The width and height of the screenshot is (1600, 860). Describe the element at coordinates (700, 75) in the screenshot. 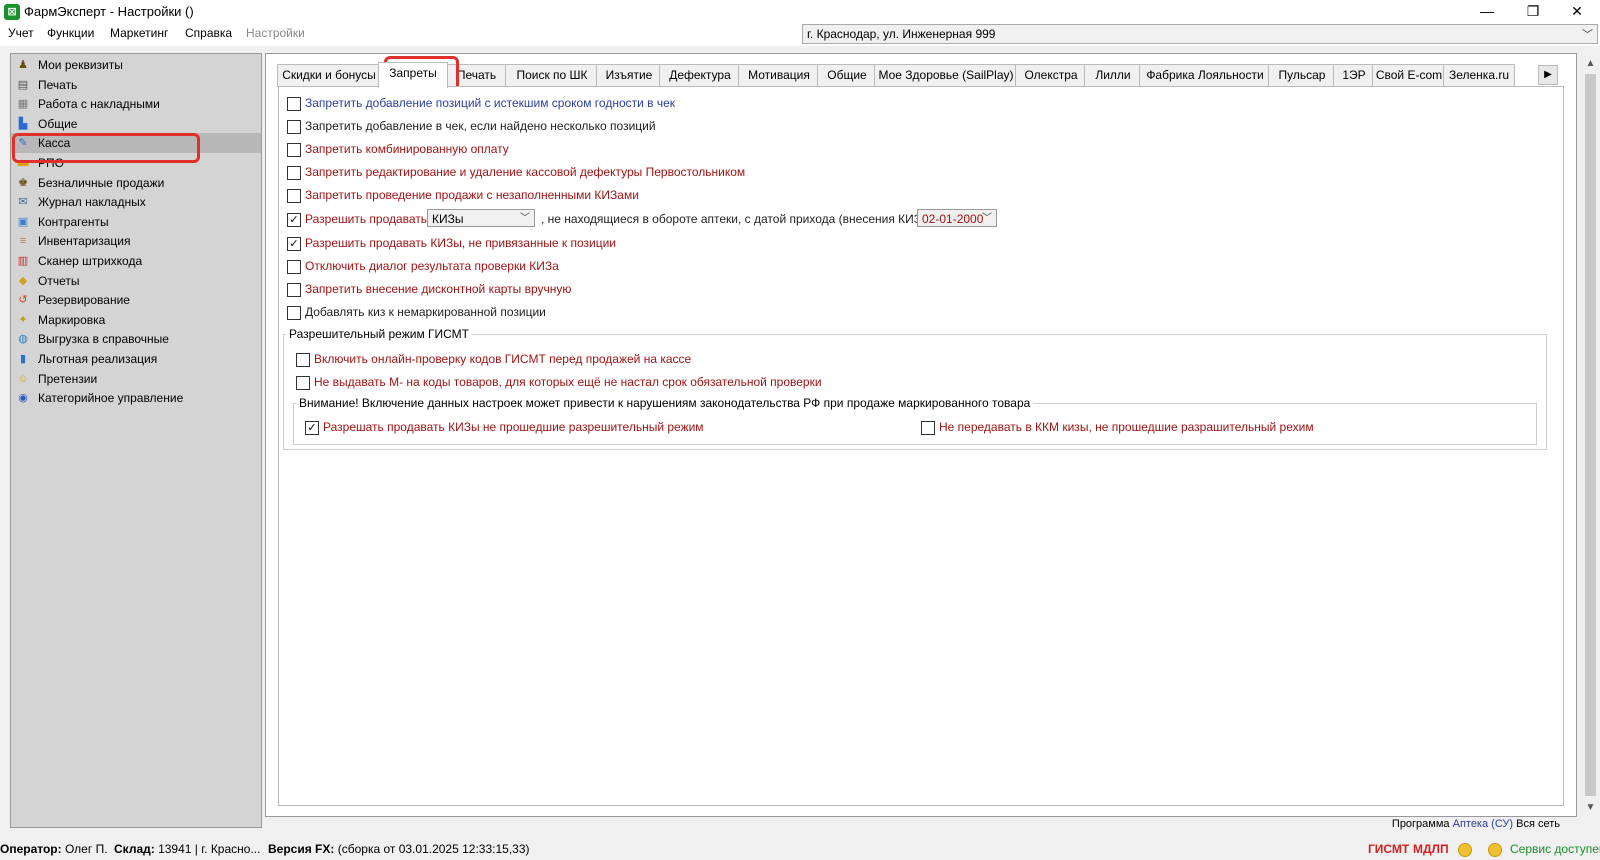

I see `tab: Дефектура` at that location.